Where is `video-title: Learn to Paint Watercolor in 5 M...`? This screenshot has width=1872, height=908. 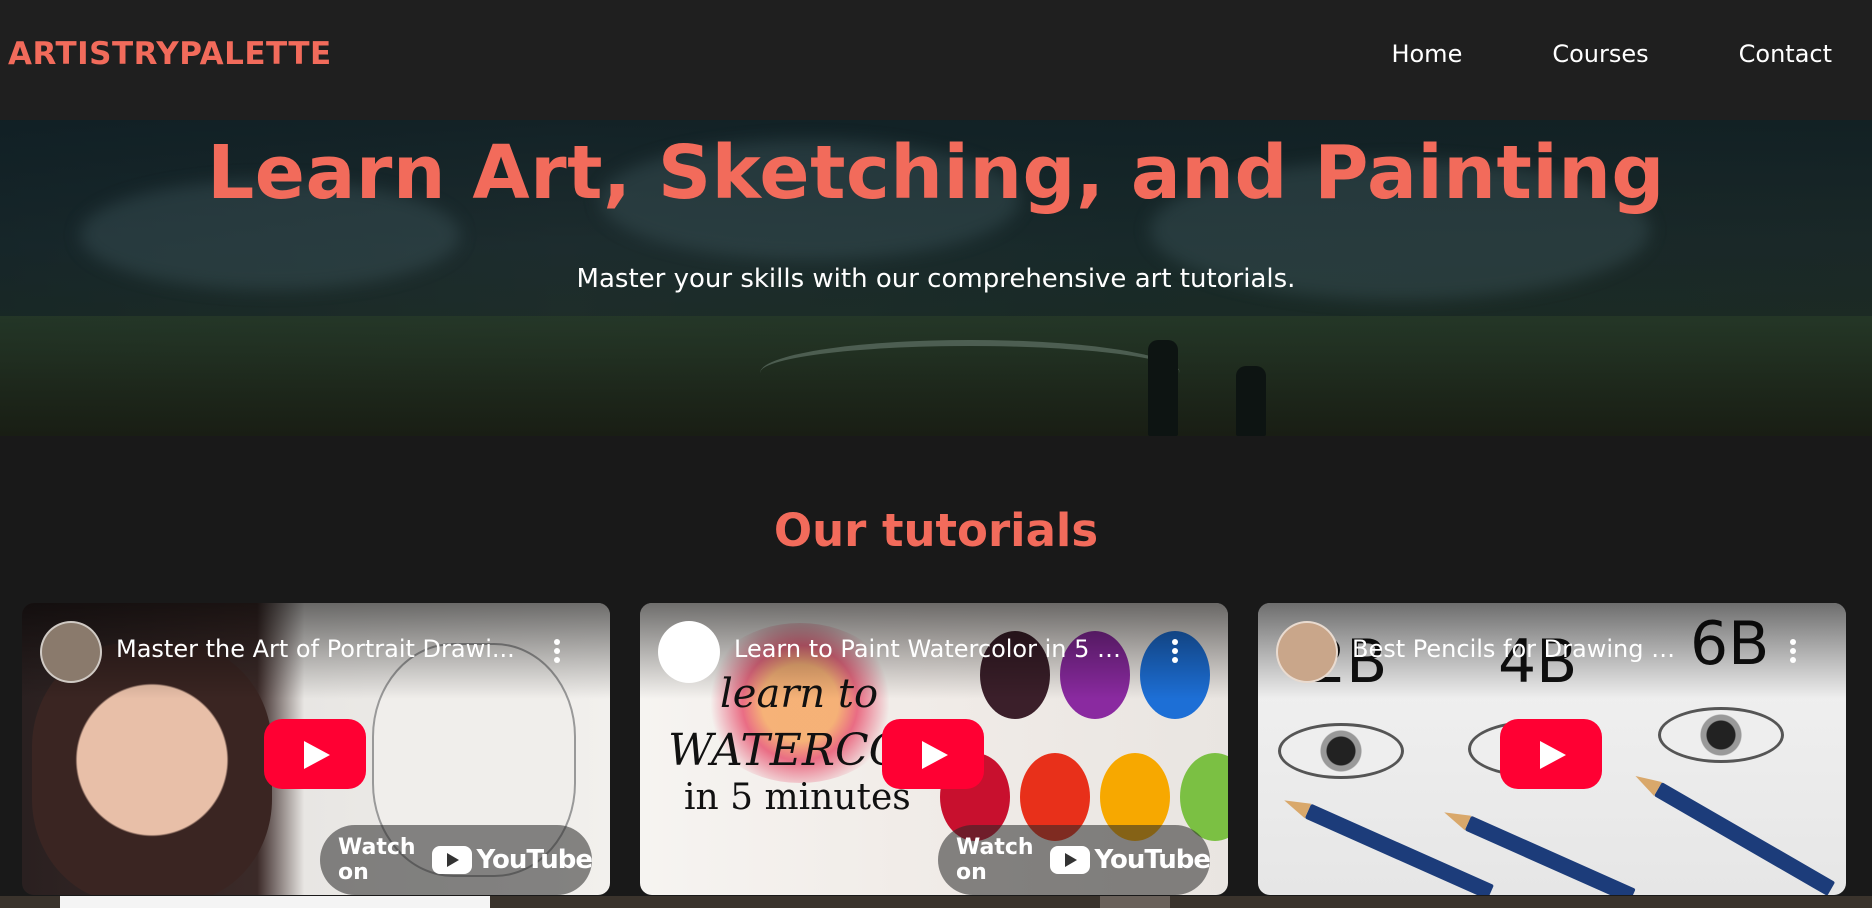 video-title: Learn to Paint Watercolor in 5 M... is located at coordinates (934, 649).